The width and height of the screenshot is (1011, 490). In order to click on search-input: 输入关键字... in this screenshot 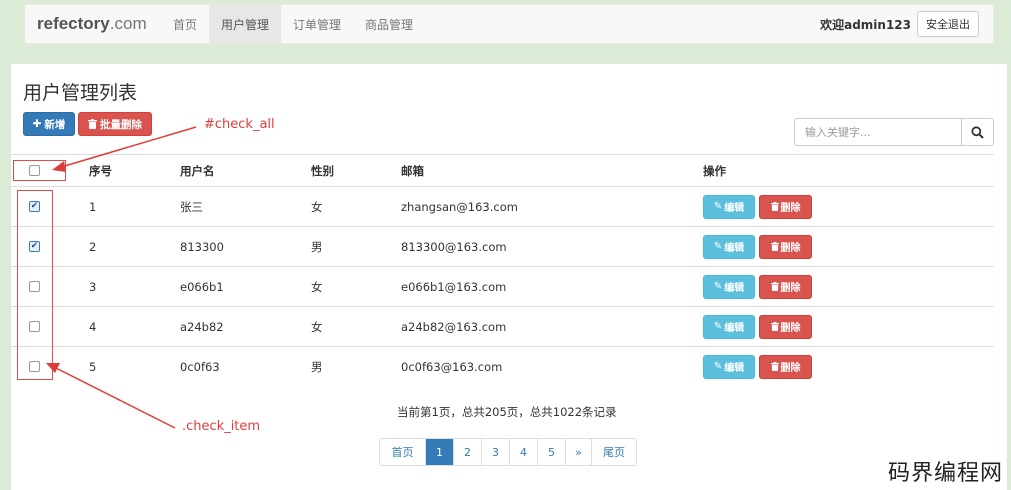, I will do `click(877, 132)`.